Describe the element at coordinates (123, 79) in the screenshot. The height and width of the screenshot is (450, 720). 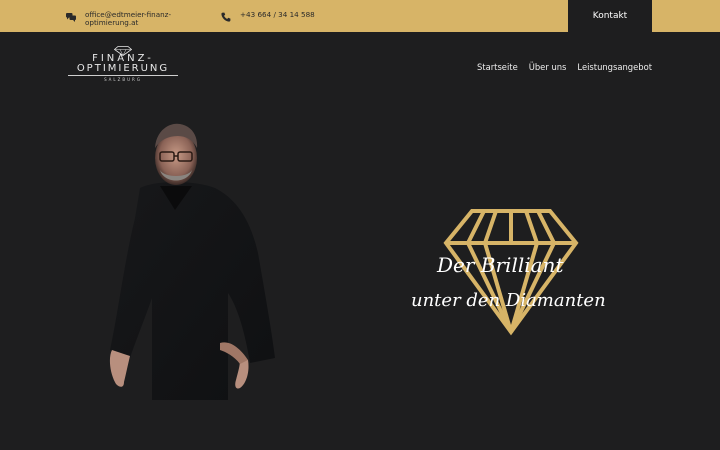
I see `logo-line3: SALZBURG` at that location.